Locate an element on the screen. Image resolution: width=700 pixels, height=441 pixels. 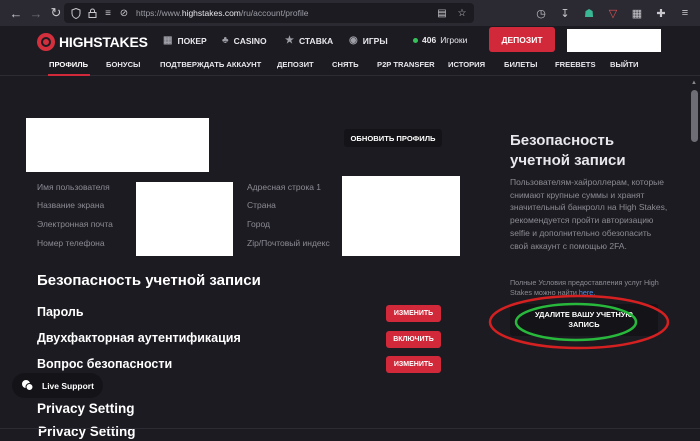
casino-icon: ♣ is located at coordinates (225, 40).